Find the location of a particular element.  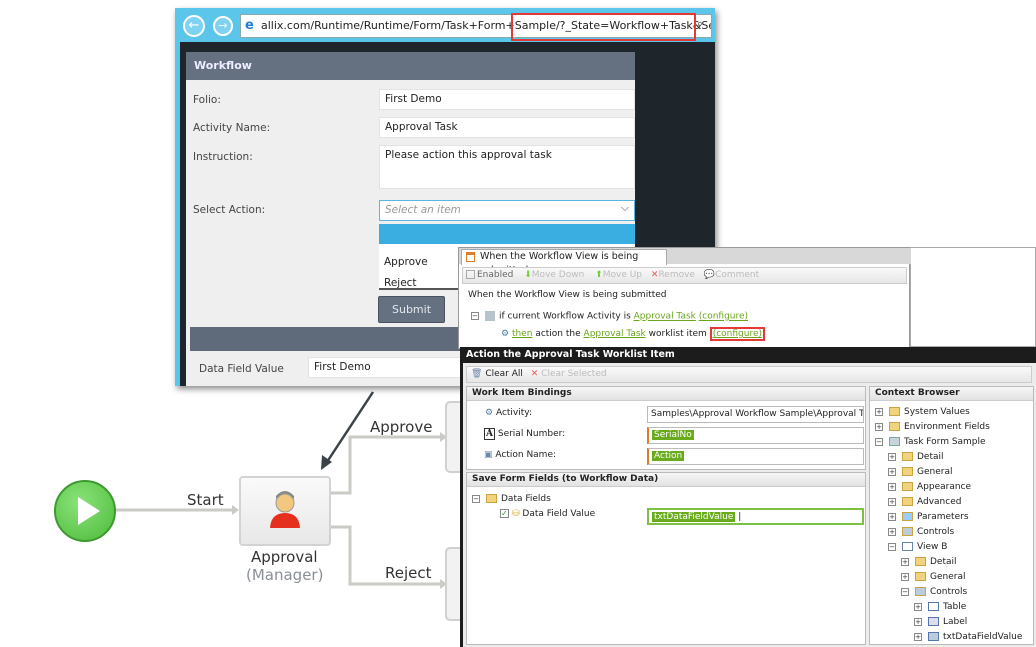

start-node is located at coordinates (85, 511).